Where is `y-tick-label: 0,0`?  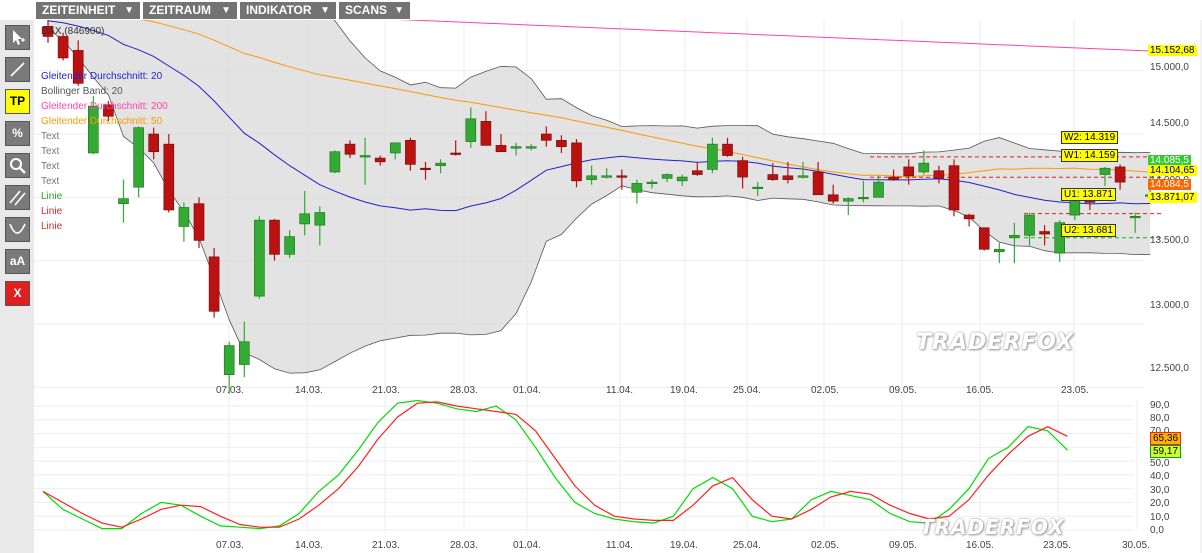
y-tick-label: 0,0 is located at coordinates (1157, 530).